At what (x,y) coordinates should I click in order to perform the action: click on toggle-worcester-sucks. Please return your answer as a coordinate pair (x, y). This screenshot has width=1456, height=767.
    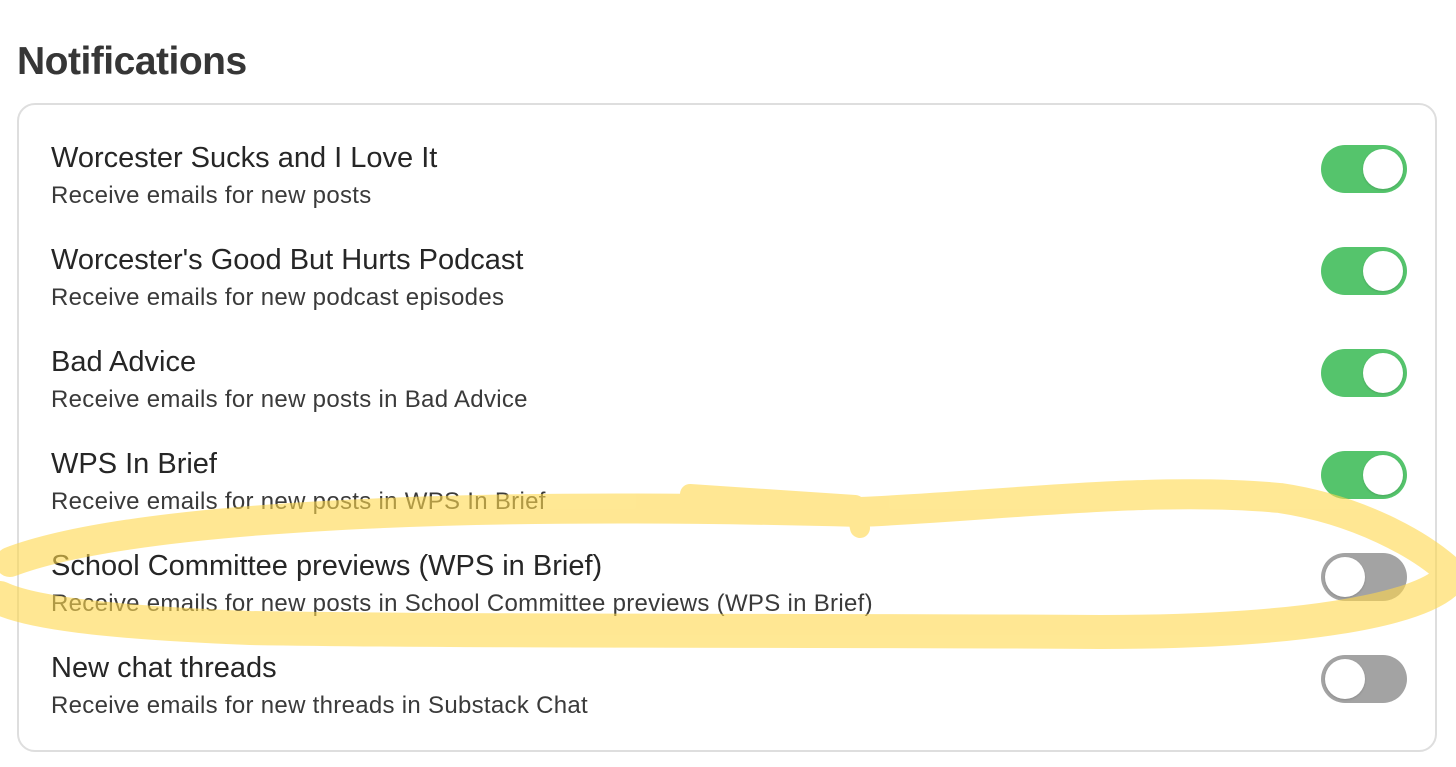
    Looking at the image, I should click on (1364, 169).